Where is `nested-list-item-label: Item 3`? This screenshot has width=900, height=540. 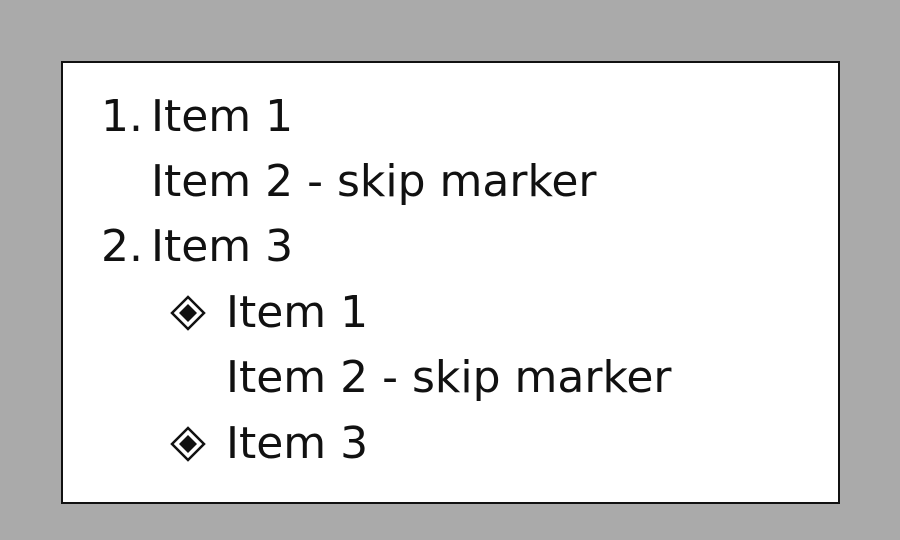
nested-list-item-label: Item 3 is located at coordinates (297, 443).